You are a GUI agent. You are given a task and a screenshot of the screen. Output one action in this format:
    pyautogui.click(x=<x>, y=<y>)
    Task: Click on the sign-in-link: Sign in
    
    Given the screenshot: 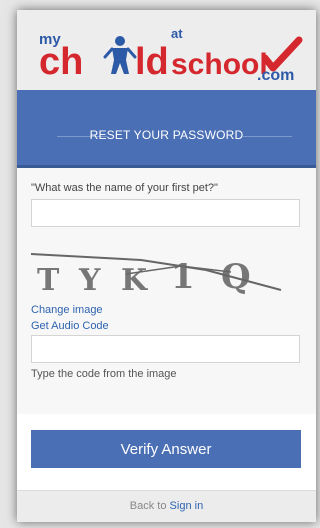 What is the action you would take?
    pyautogui.click(x=187, y=506)
    